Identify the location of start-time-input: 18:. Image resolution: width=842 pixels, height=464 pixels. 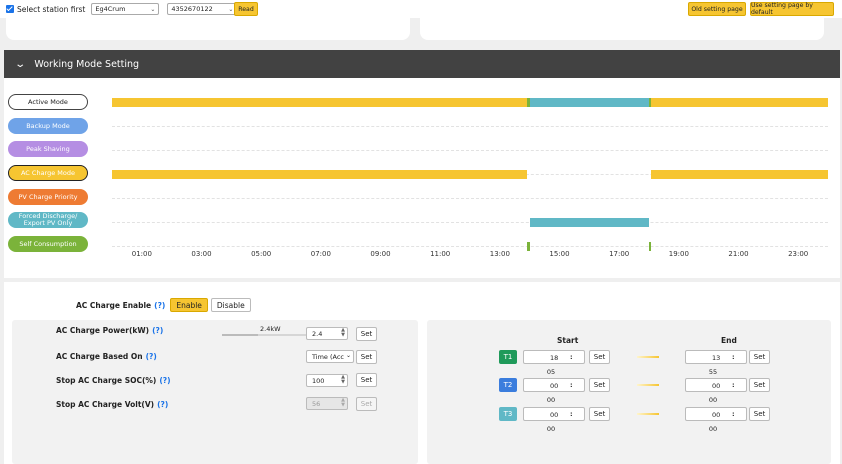
(554, 357).